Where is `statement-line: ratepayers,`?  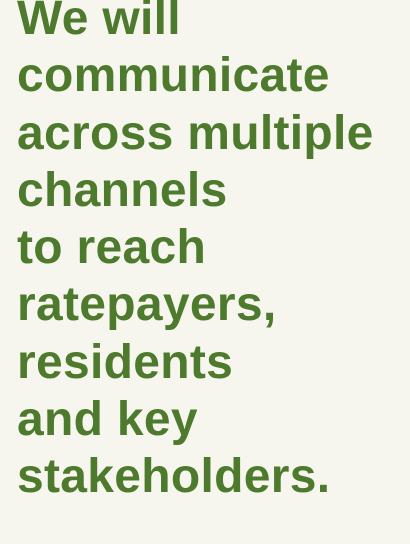
statement-line: ratepayers, is located at coordinates (147, 305).